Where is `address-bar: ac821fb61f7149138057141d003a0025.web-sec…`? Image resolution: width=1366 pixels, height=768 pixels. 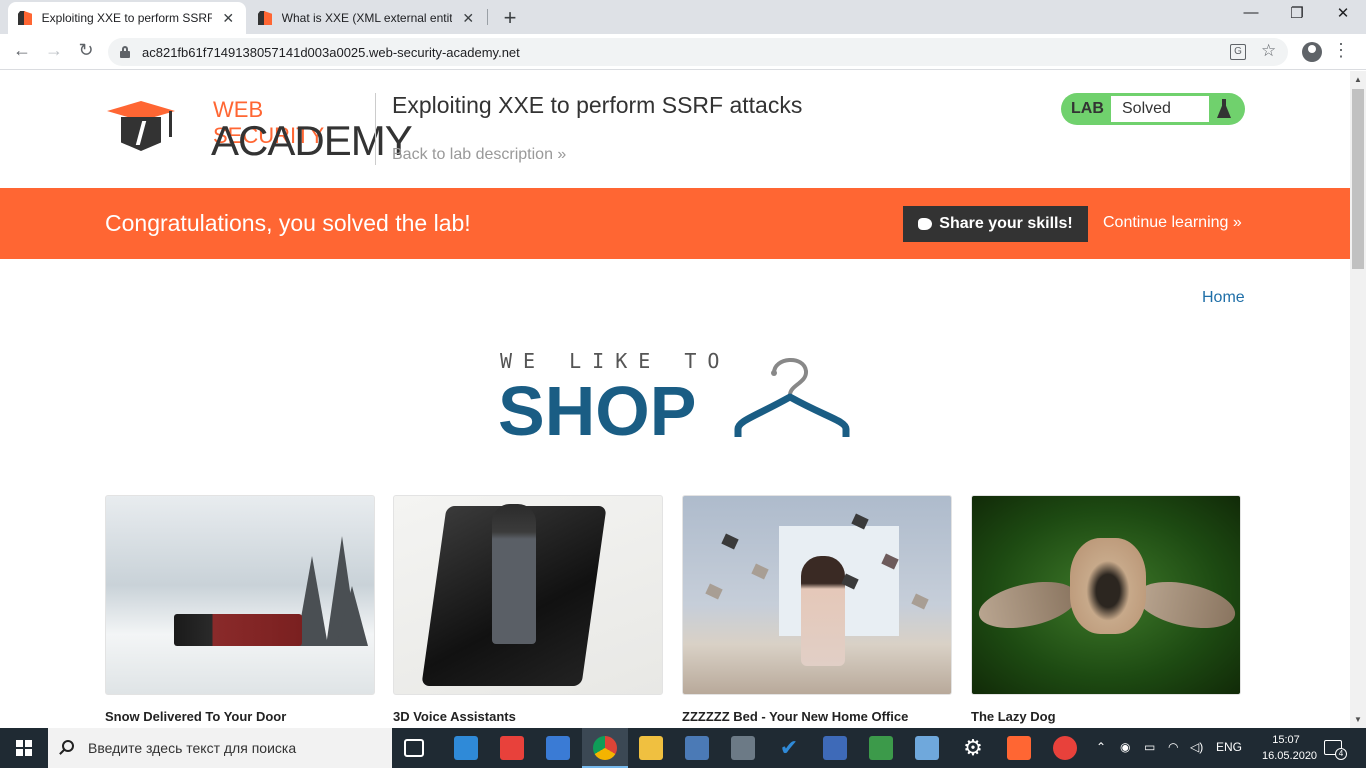 address-bar: ac821fb61f7149138057141d003a0025.web-sec… is located at coordinates (698, 52).